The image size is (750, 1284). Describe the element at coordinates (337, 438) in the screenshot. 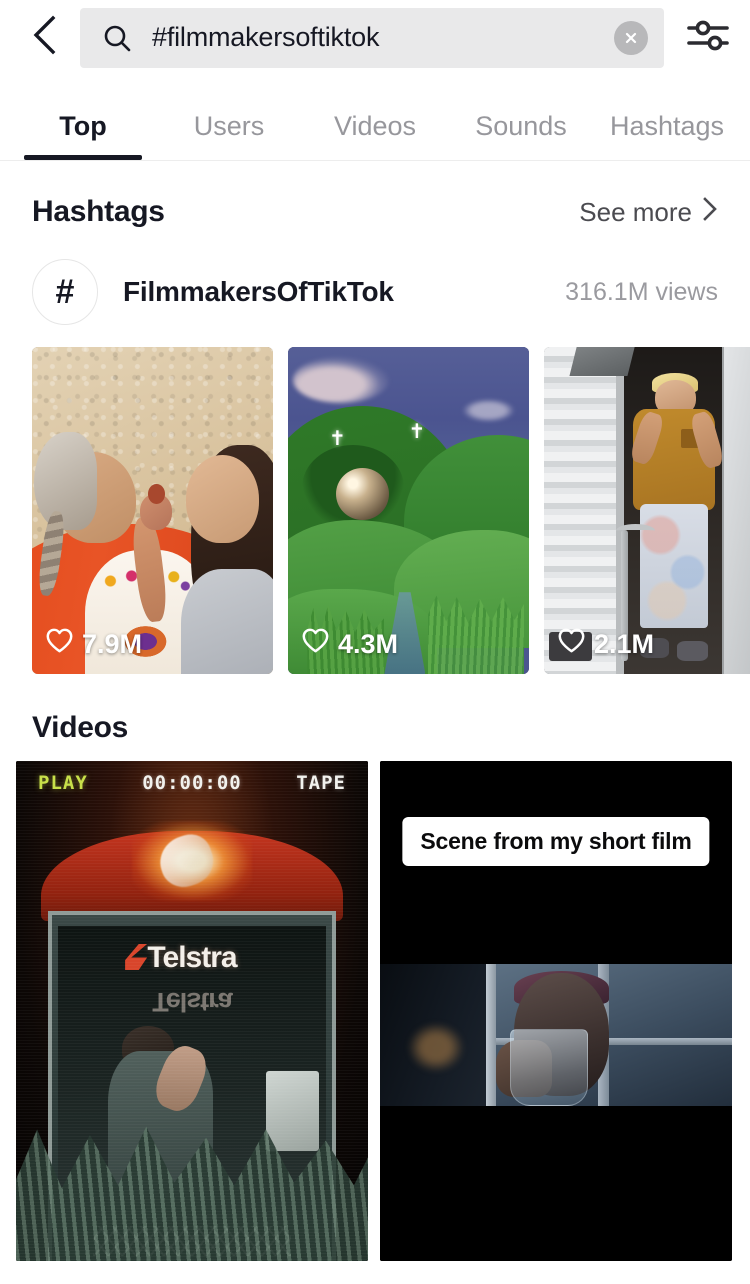

I see `cross-marker-left: ✝` at that location.